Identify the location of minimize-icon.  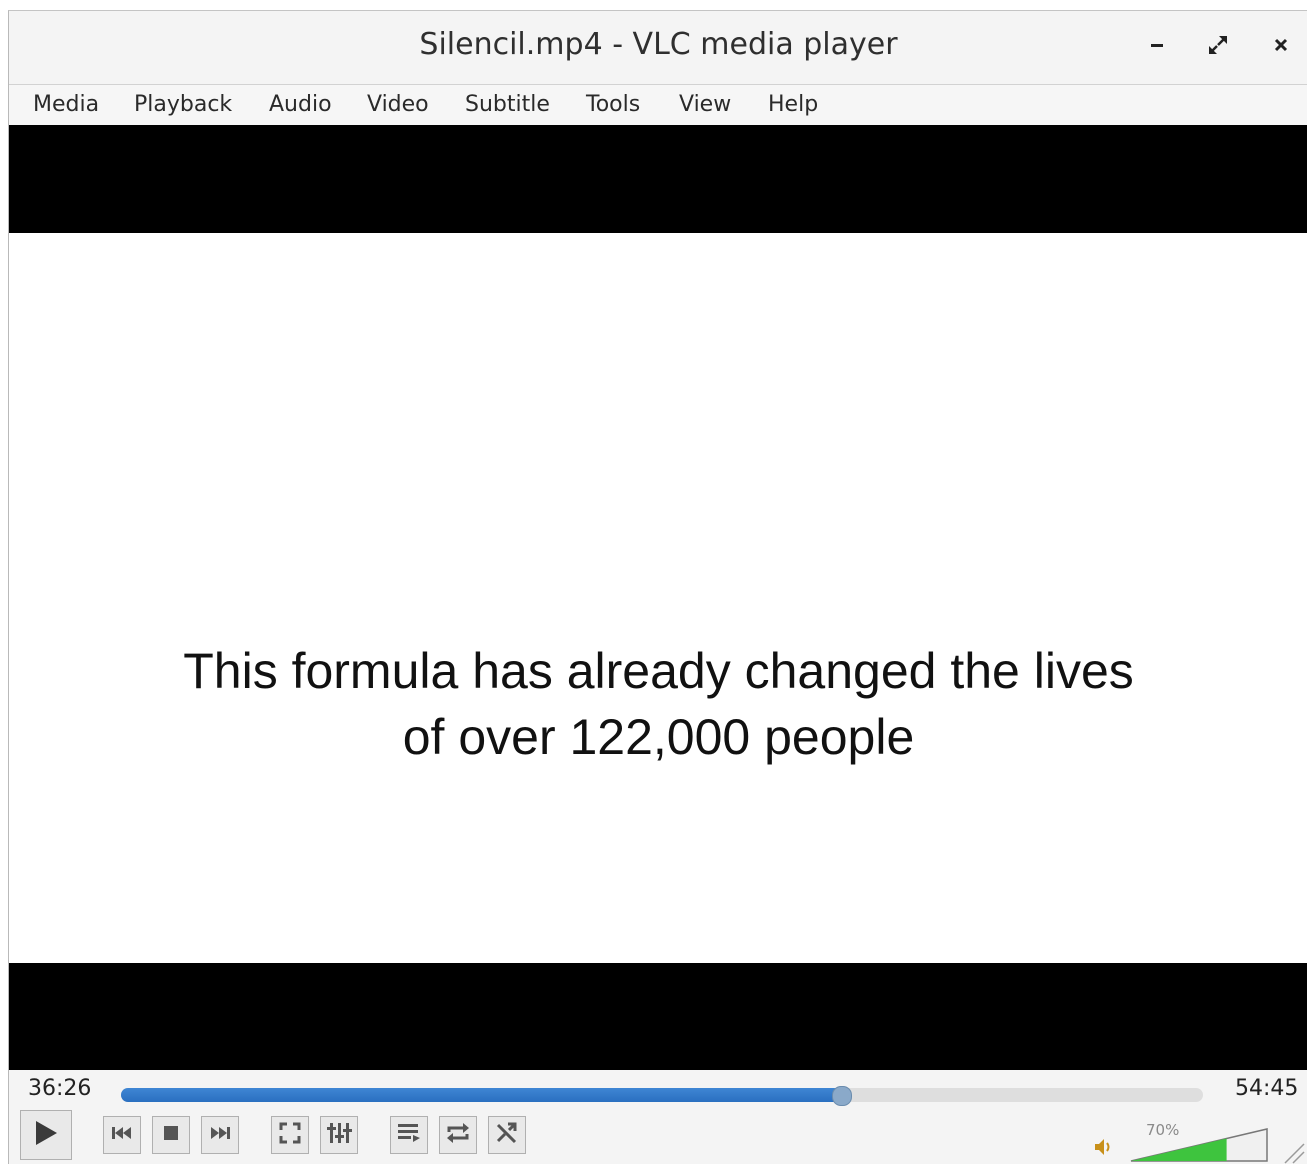
(1157, 47).